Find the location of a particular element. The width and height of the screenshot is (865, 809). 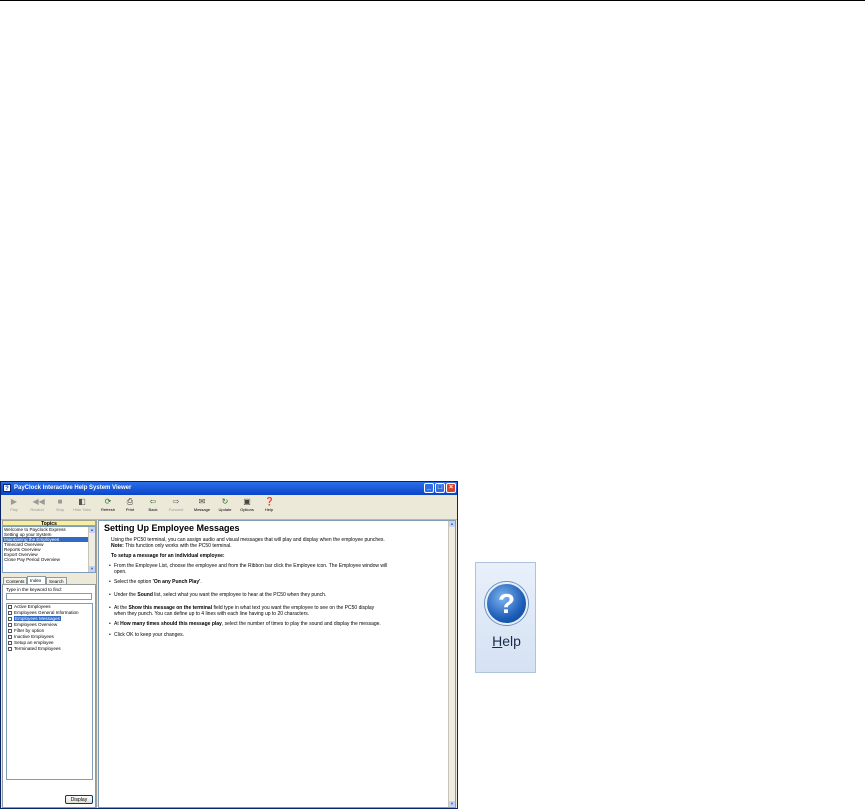

step-3-text: Under the is located at coordinates (126, 595).